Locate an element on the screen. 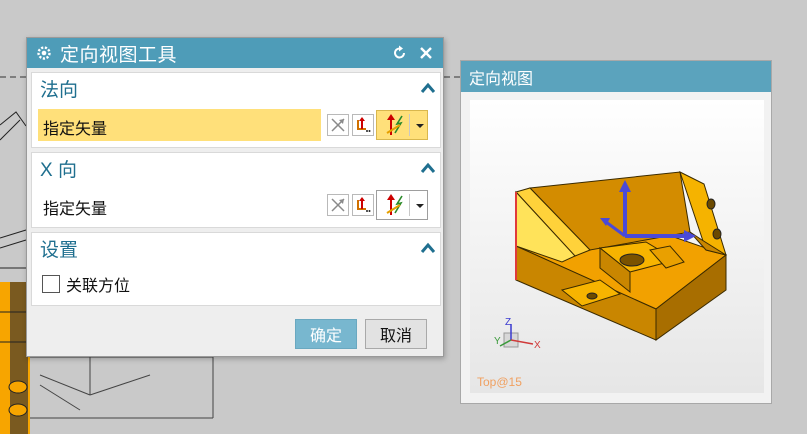 Image resolution: width=807 pixels, height=434 pixels. svg-text: Y is located at coordinates (497, 341).